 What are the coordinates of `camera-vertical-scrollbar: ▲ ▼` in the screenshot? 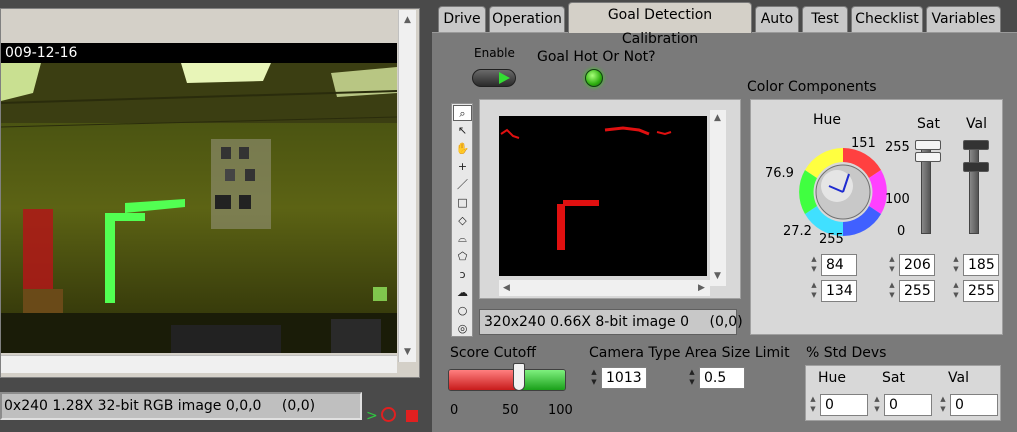 It's located at (407, 186).